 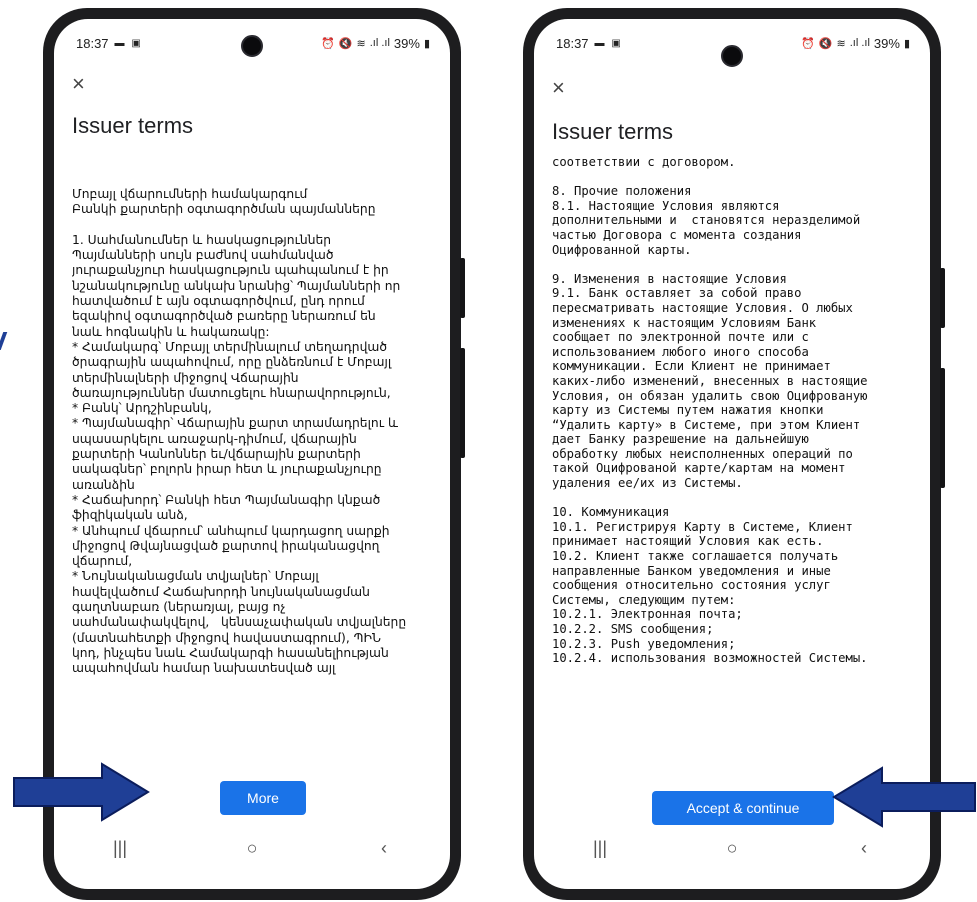 What do you see at coordinates (743, 808) in the screenshot?
I see `accept-continue-button: Accept & continue` at bounding box center [743, 808].